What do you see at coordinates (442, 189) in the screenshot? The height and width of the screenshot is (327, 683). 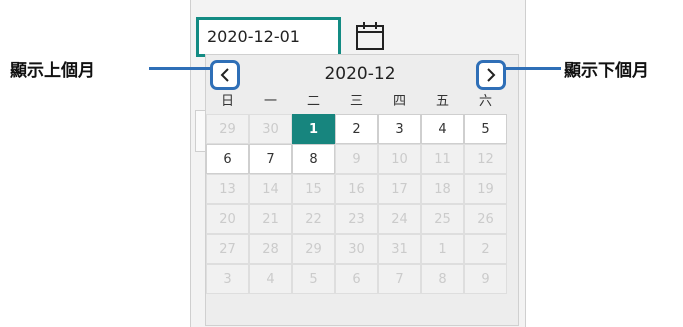 I see `day-cell: 18` at bounding box center [442, 189].